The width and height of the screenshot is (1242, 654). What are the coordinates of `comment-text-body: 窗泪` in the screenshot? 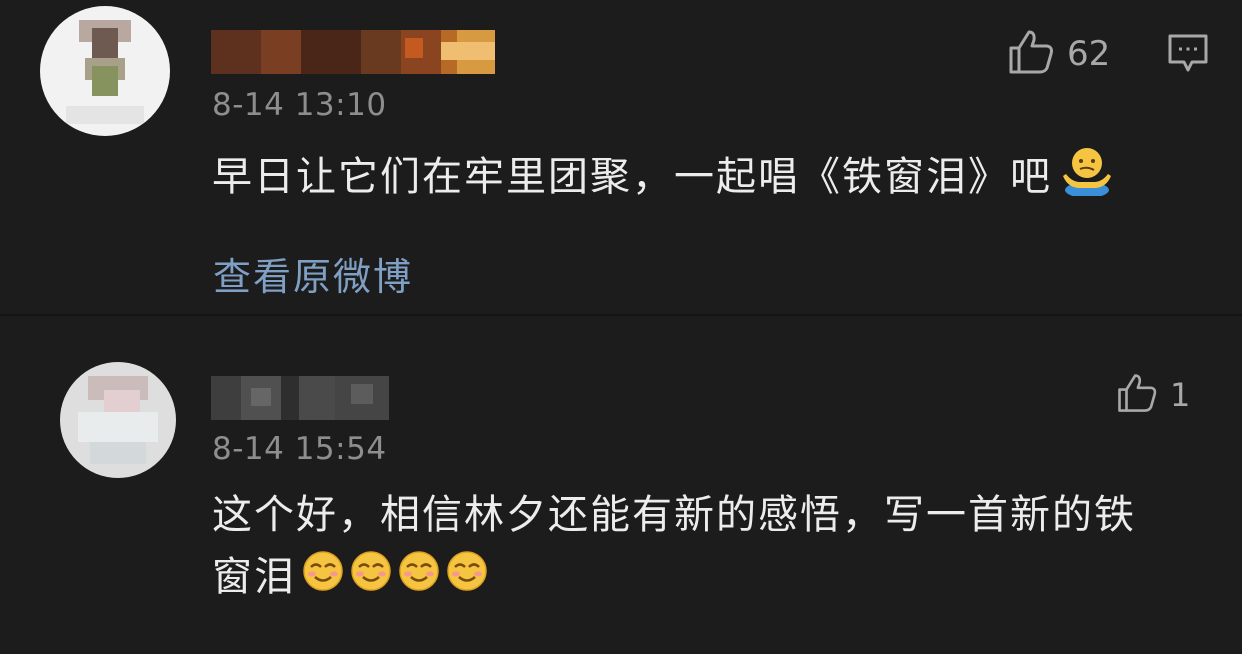 It's located at (254, 577).